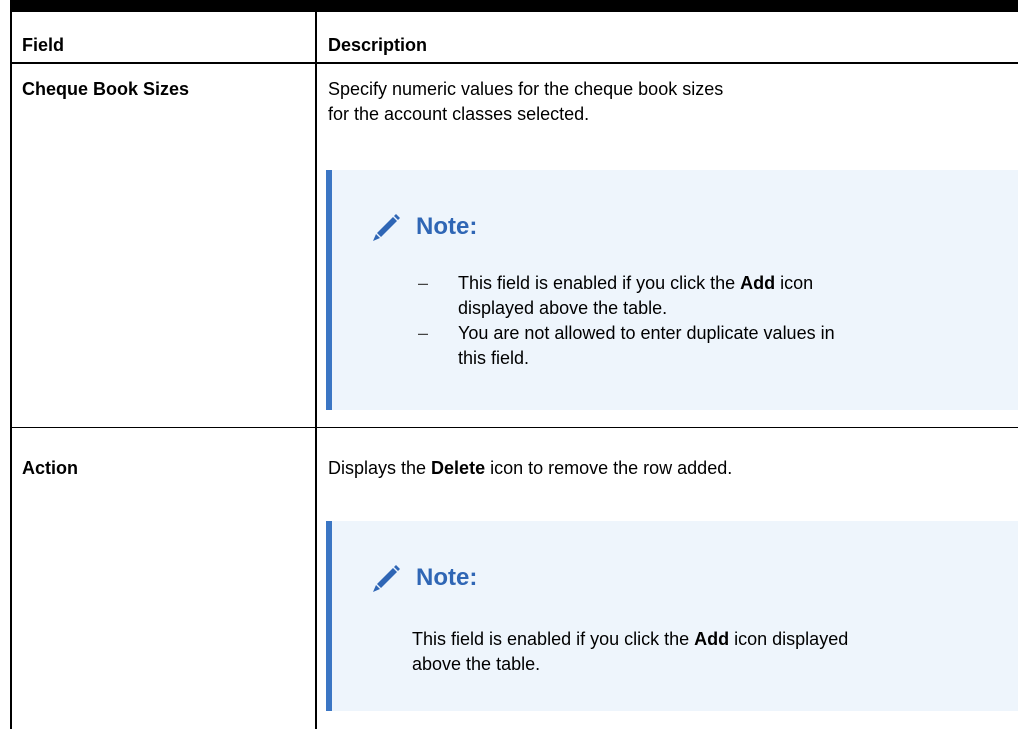 The image size is (1018, 729). What do you see at coordinates (514, 63) in the screenshot?
I see `header-bottom-rule` at bounding box center [514, 63].